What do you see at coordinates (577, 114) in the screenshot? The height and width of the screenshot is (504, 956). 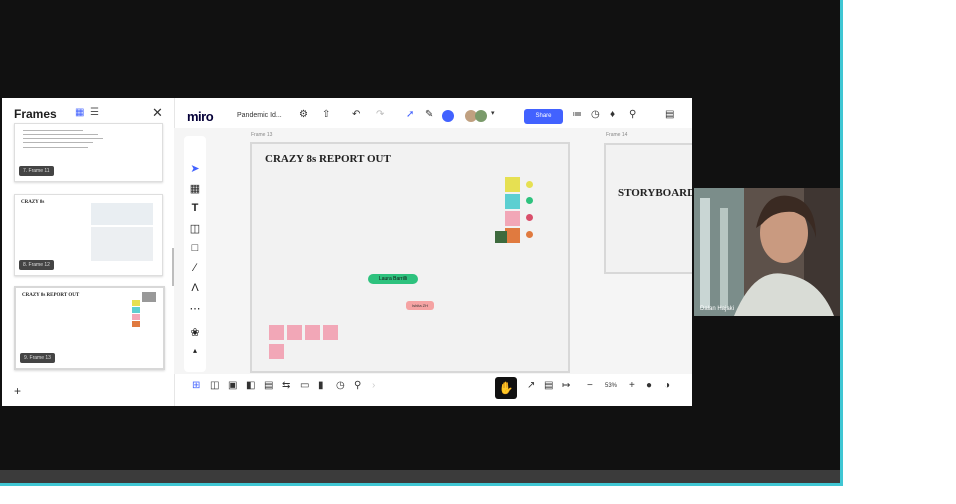 I see `filter-icon: ≔` at bounding box center [577, 114].